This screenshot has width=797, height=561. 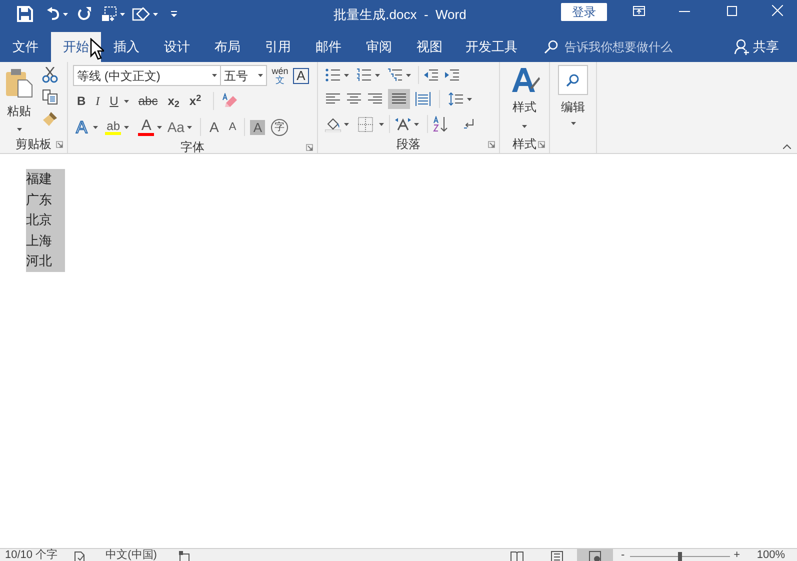 What do you see at coordinates (732, 11) in the screenshot?
I see `maximize-icon` at bounding box center [732, 11].